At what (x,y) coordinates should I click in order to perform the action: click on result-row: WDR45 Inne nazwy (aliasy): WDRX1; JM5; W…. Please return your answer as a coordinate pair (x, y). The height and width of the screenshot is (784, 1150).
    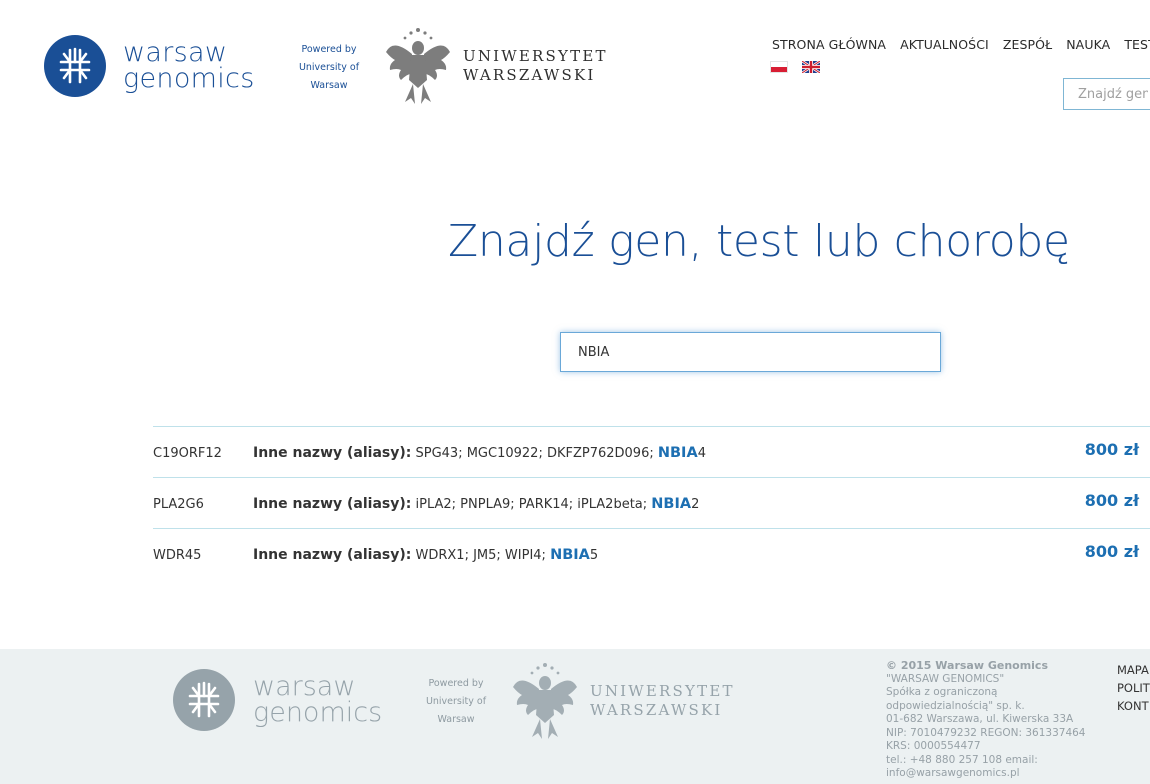
    Looking at the image, I should click on (651, 553).